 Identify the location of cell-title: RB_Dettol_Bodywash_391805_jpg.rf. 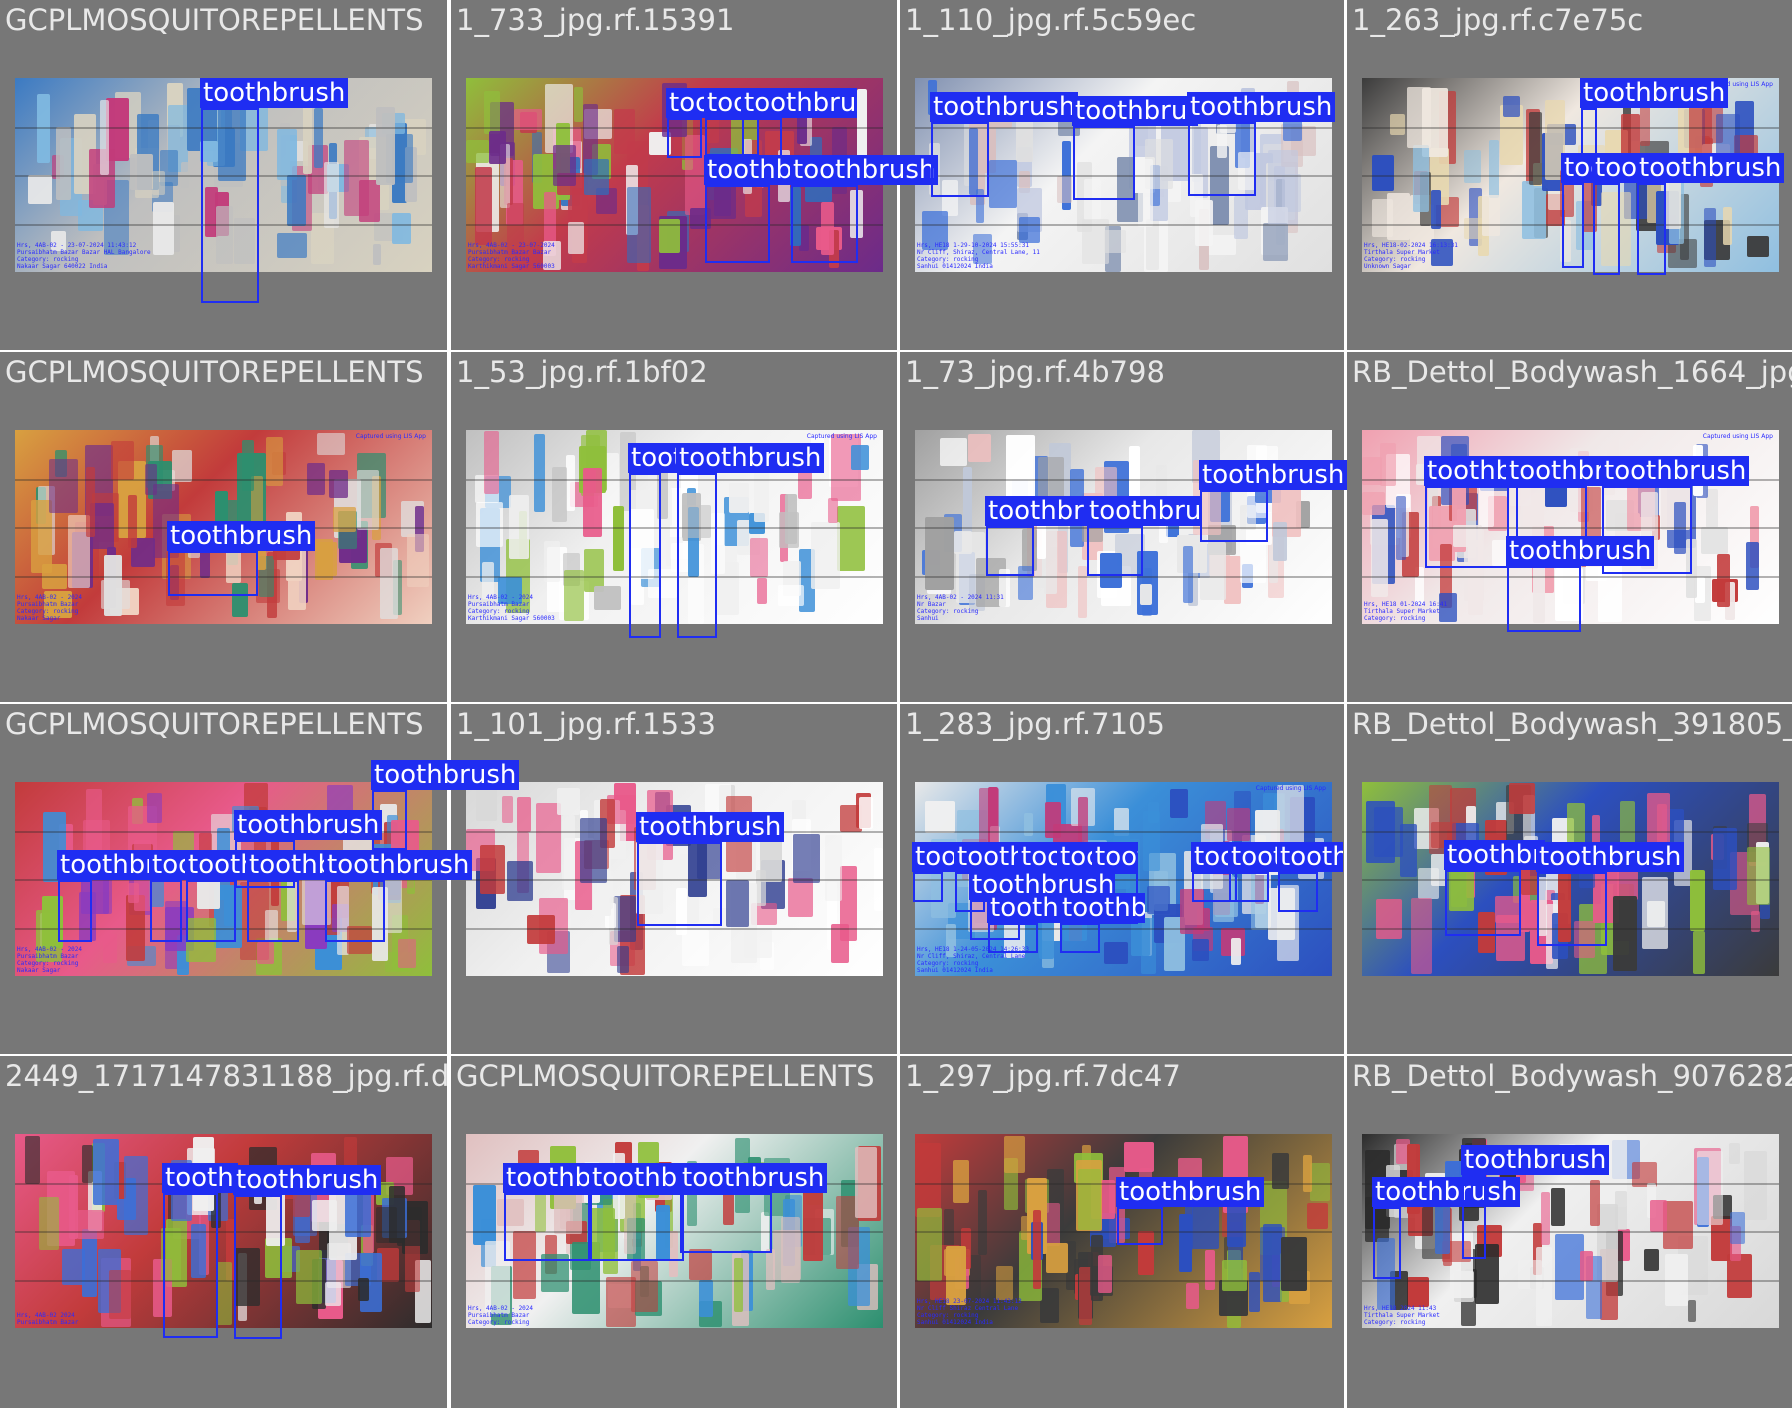
(1572, 724).